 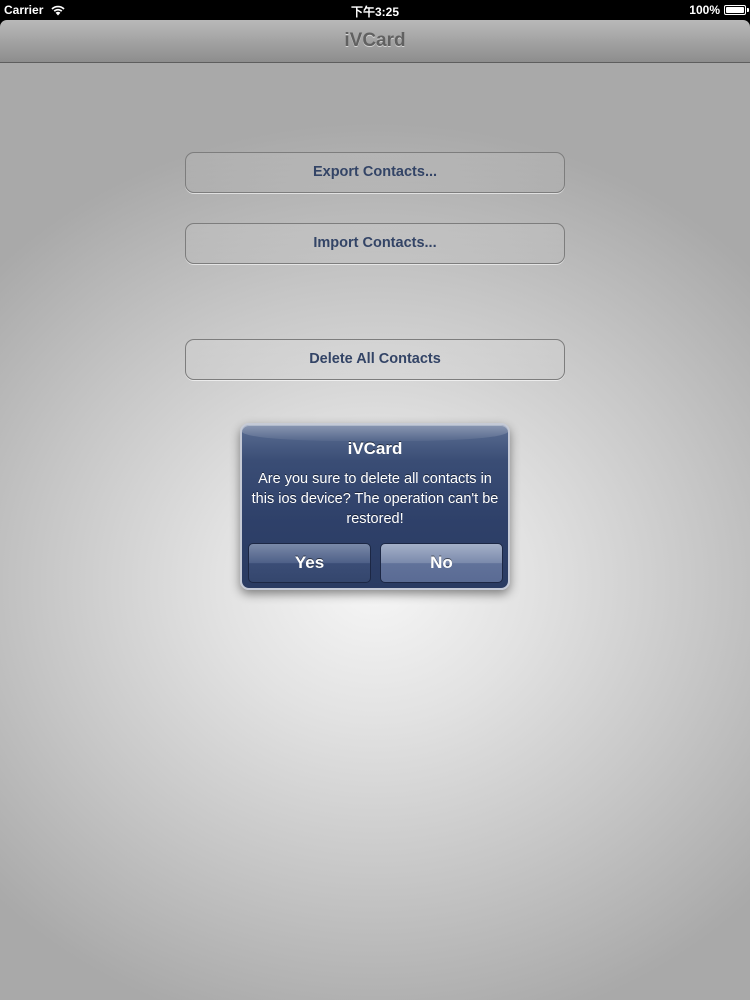 I want to click on delete-all-contacts-button: Delete All Contacts, so click(x=375, y=359).